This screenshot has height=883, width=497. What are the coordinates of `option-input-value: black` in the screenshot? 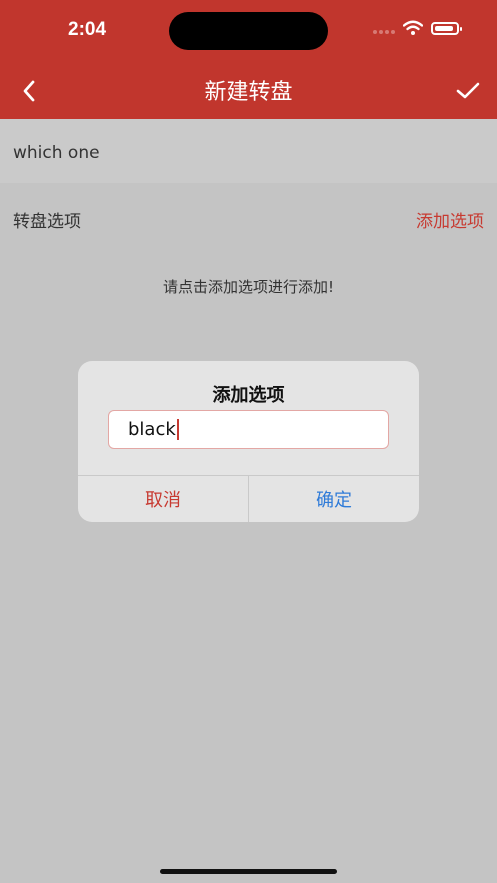 It's located at (152, 429).